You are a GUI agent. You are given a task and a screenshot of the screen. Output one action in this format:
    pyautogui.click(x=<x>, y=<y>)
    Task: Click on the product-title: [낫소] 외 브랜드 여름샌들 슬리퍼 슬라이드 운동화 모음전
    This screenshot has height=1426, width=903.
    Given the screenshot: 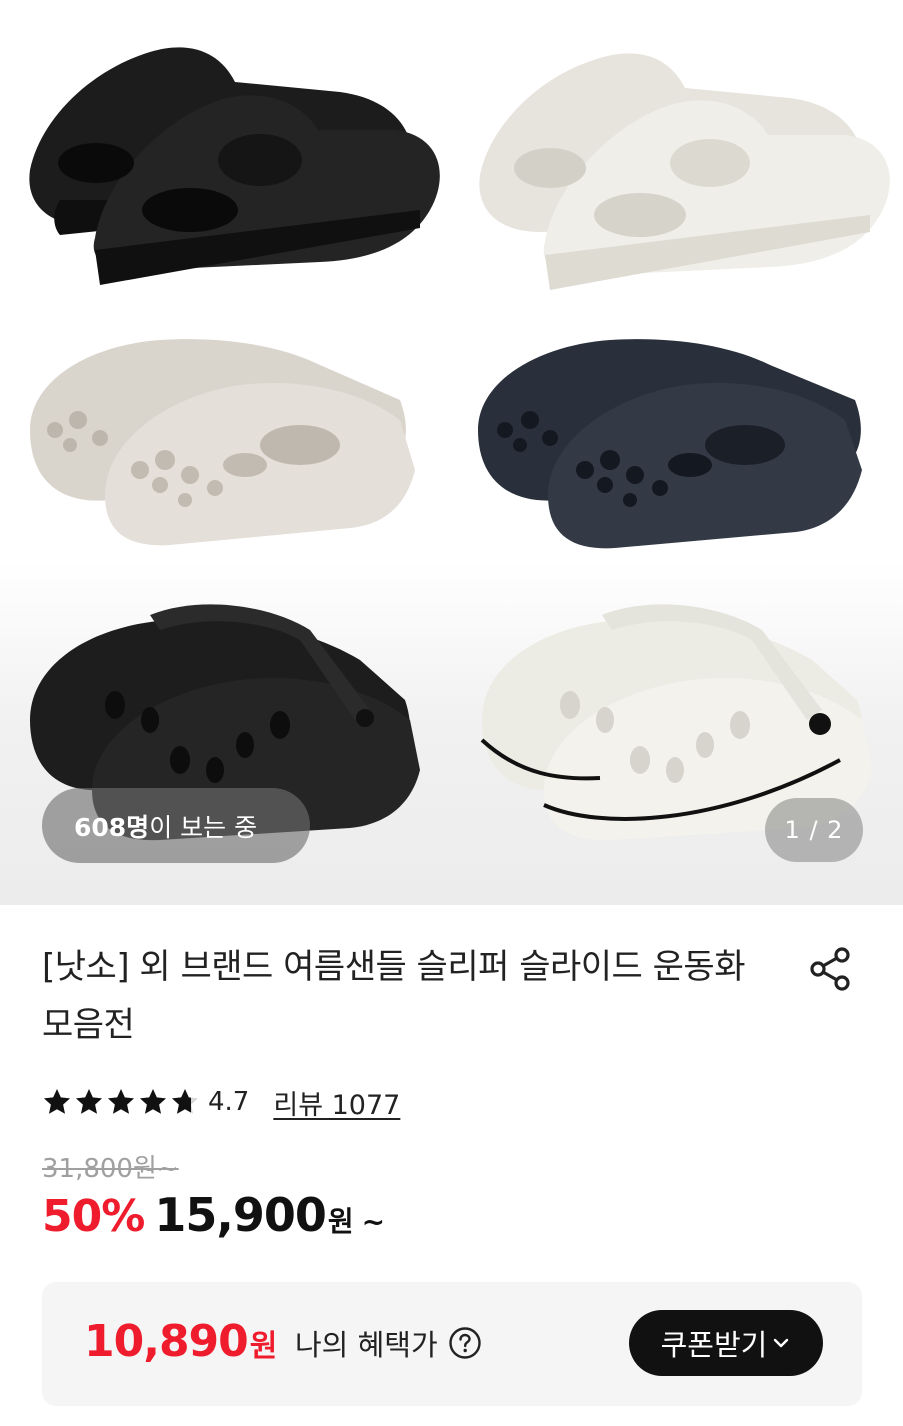 What is the action you would take?
    pyautogui.click(x=393, y=996)
    